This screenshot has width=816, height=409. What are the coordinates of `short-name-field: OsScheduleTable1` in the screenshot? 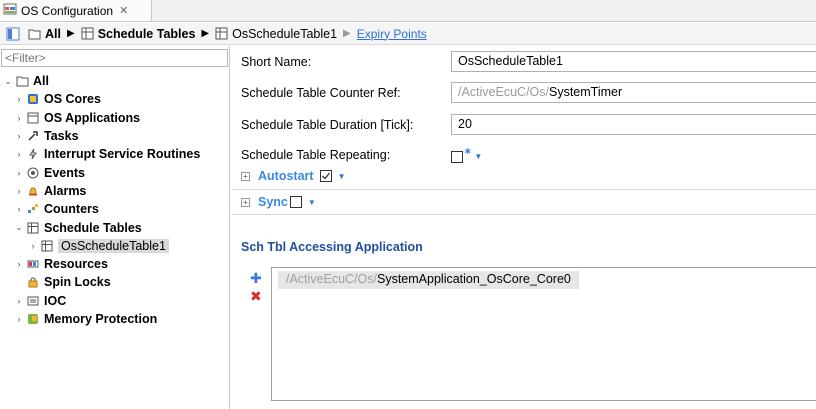 It's located at (633, 61).